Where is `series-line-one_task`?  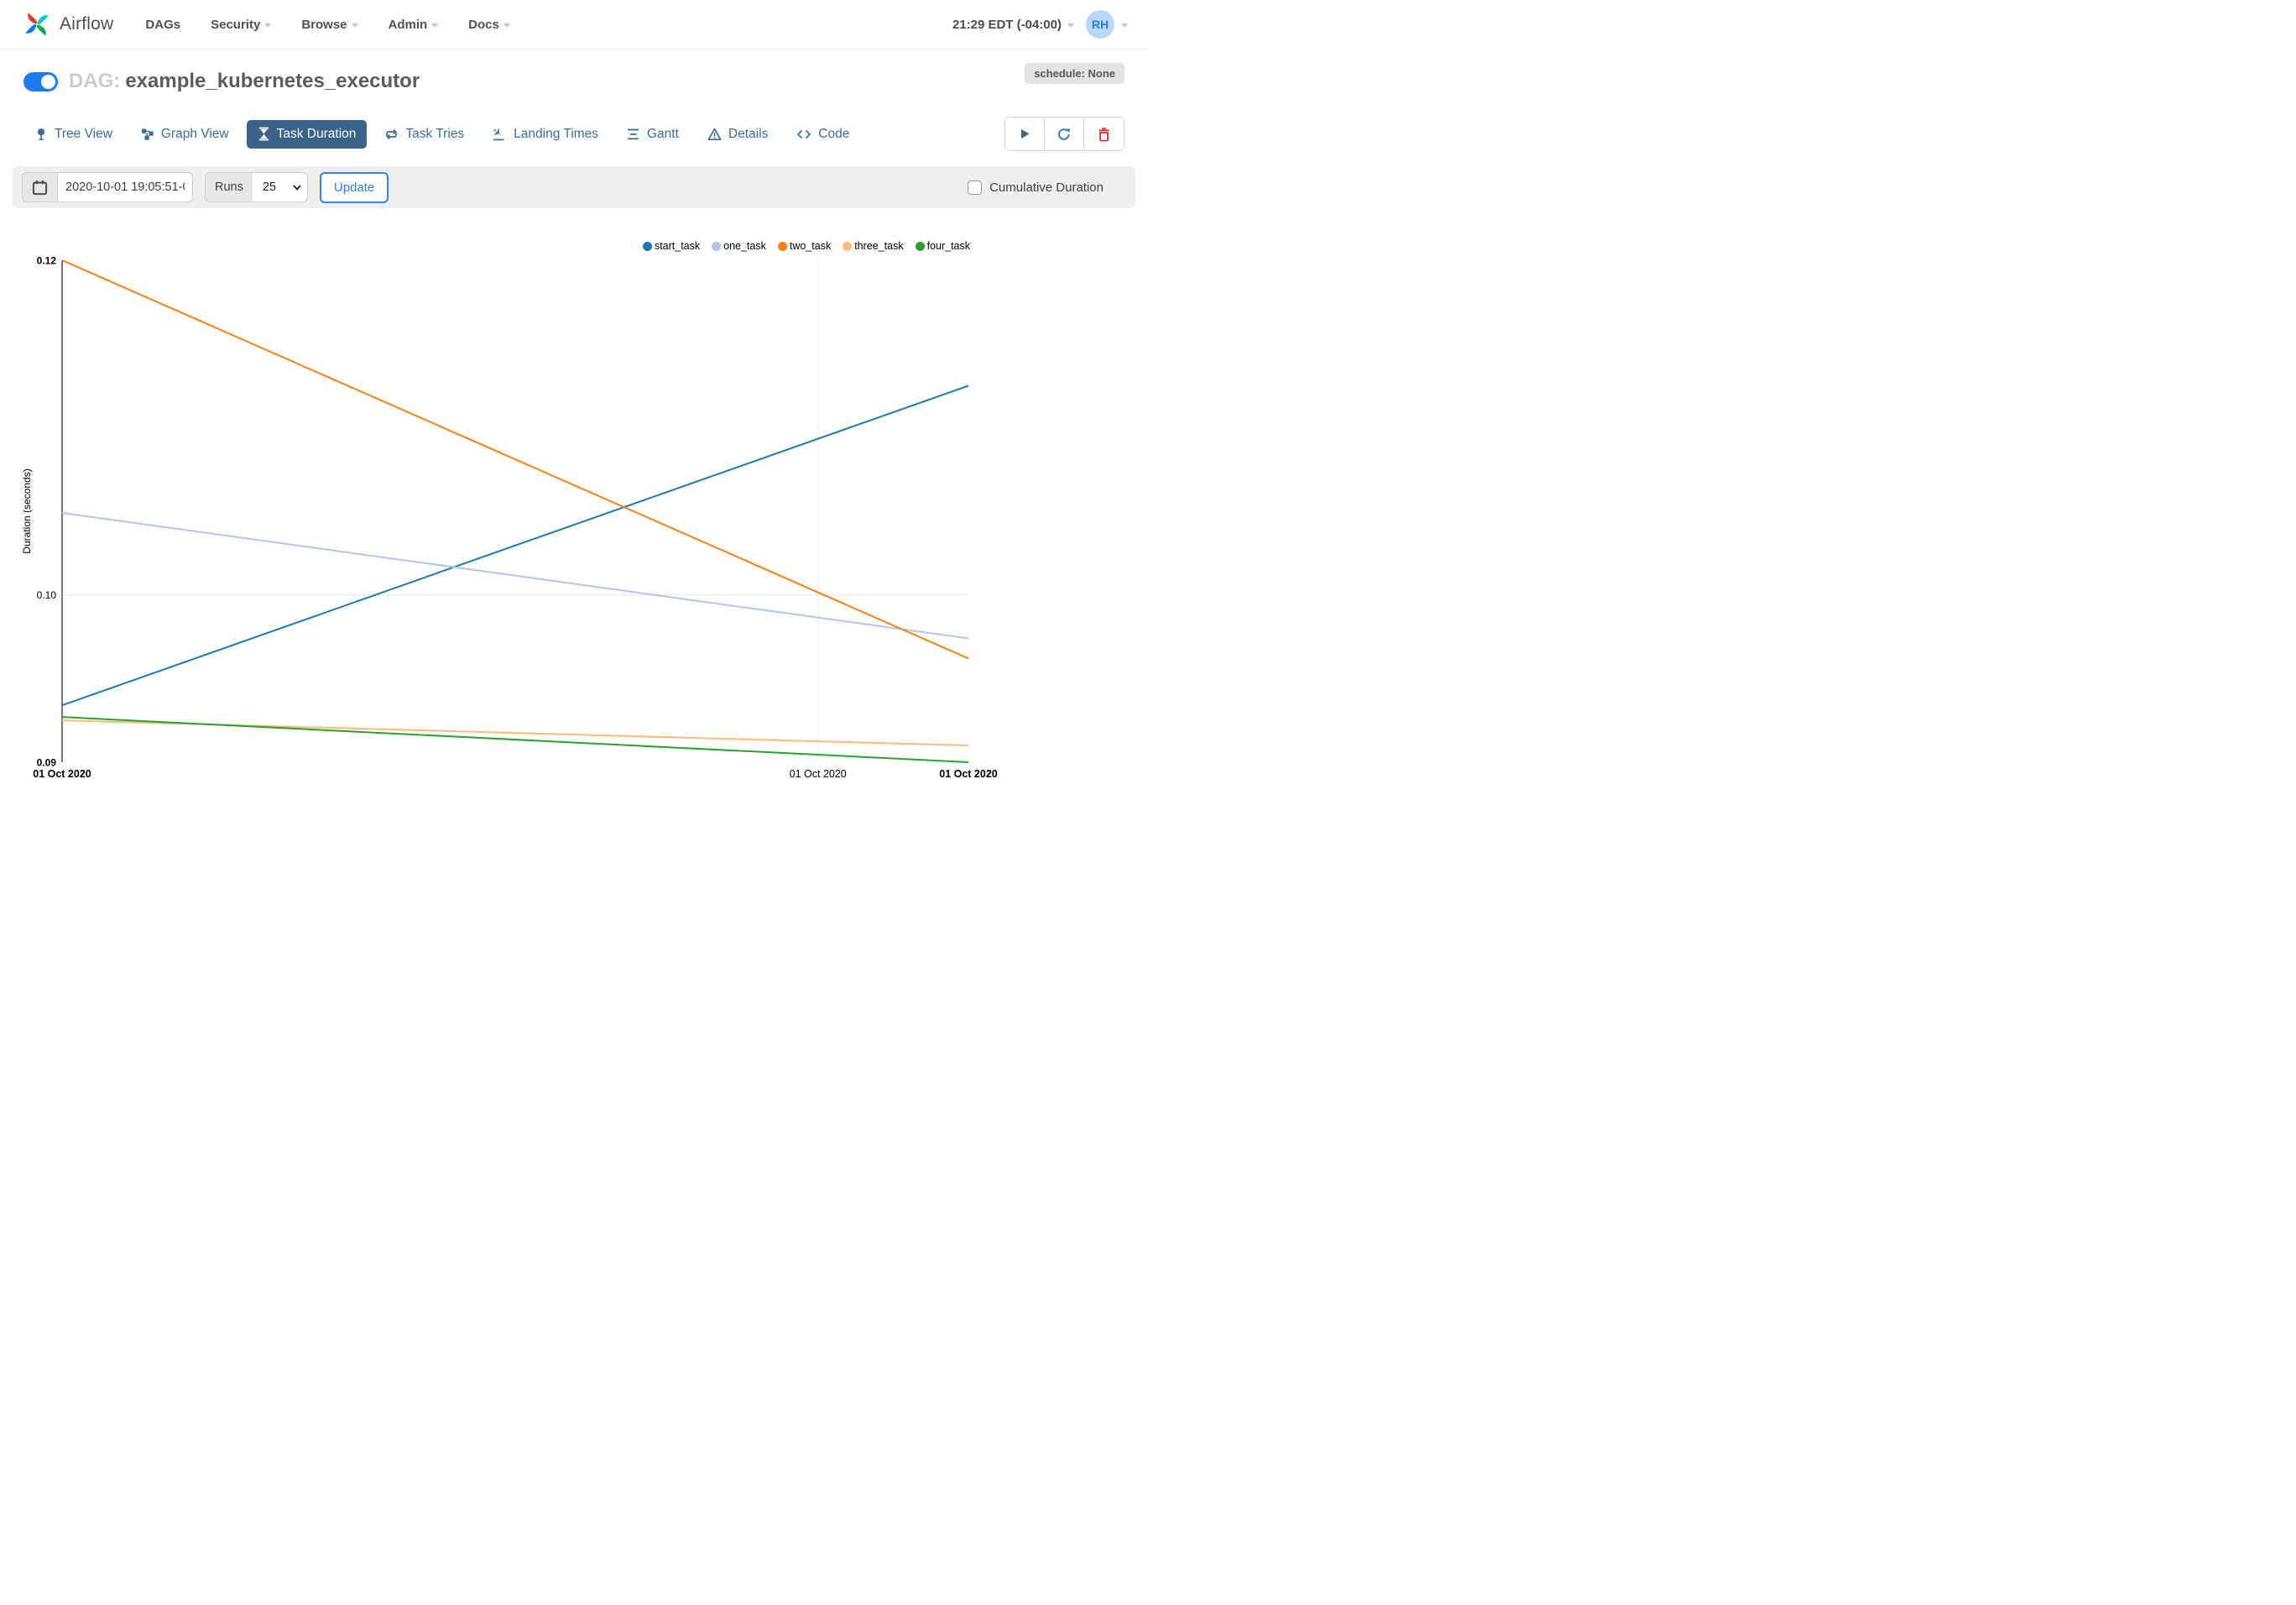 series-line-one_task is located at coordinates (515, 576).